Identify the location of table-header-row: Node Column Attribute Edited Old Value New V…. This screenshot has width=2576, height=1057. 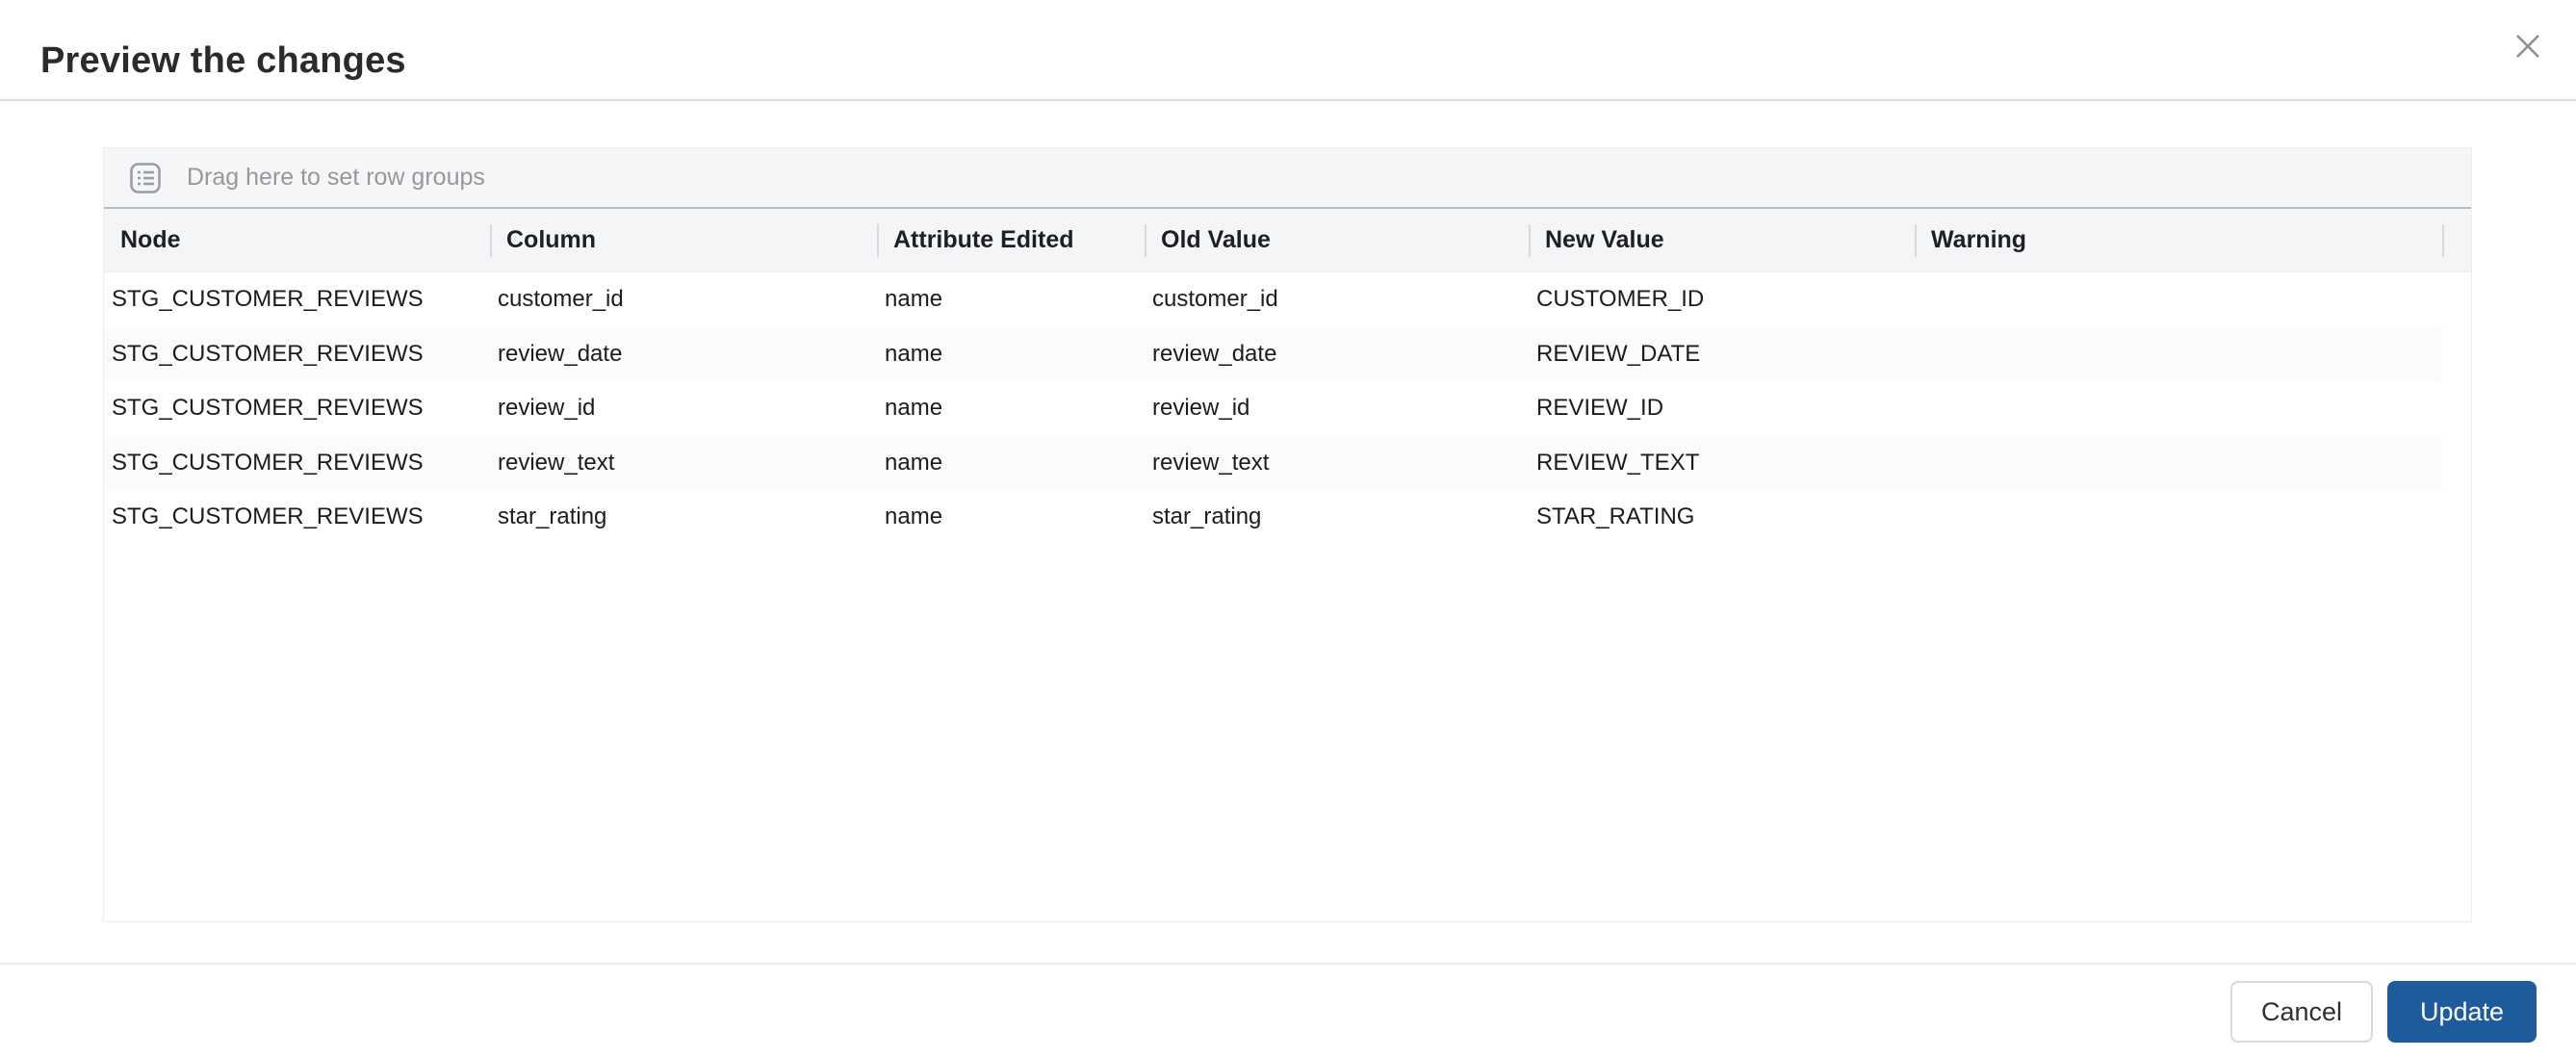
(1287, 240).